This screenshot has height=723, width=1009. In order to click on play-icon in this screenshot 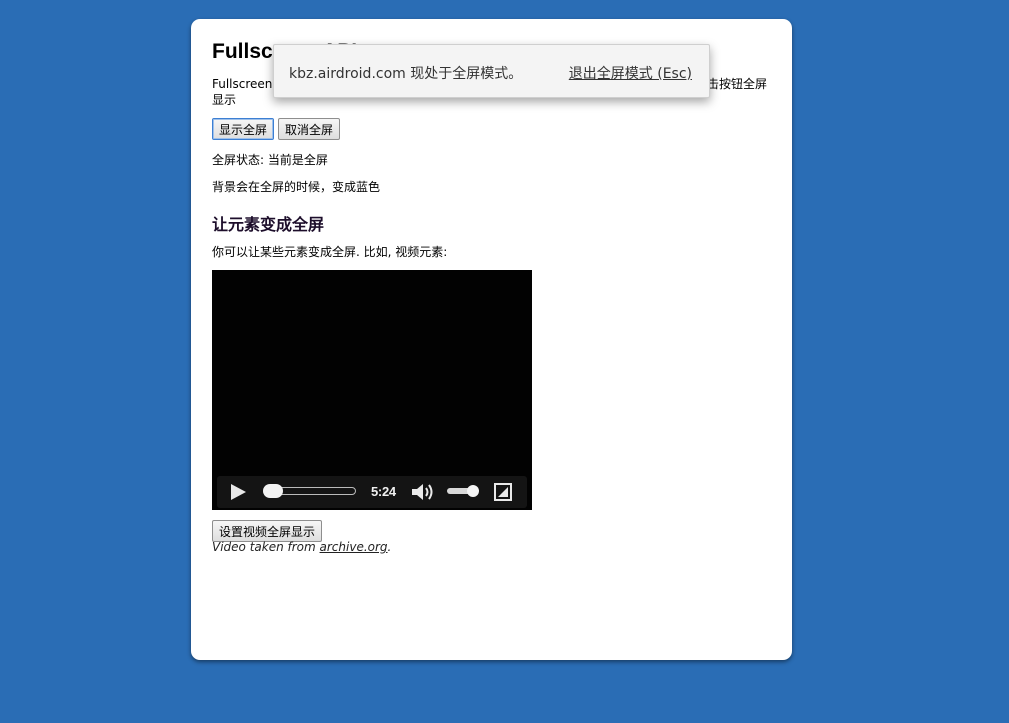, I will do `click(238, 492)`.